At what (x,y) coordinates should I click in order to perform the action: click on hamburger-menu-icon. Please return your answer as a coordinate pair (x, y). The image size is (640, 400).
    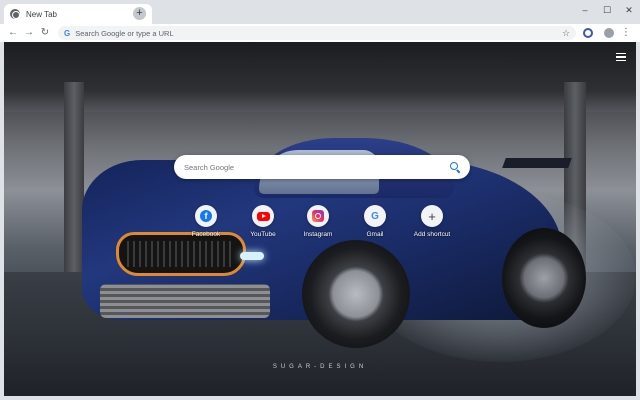
    Looking at the image, I should click on (621, 57).